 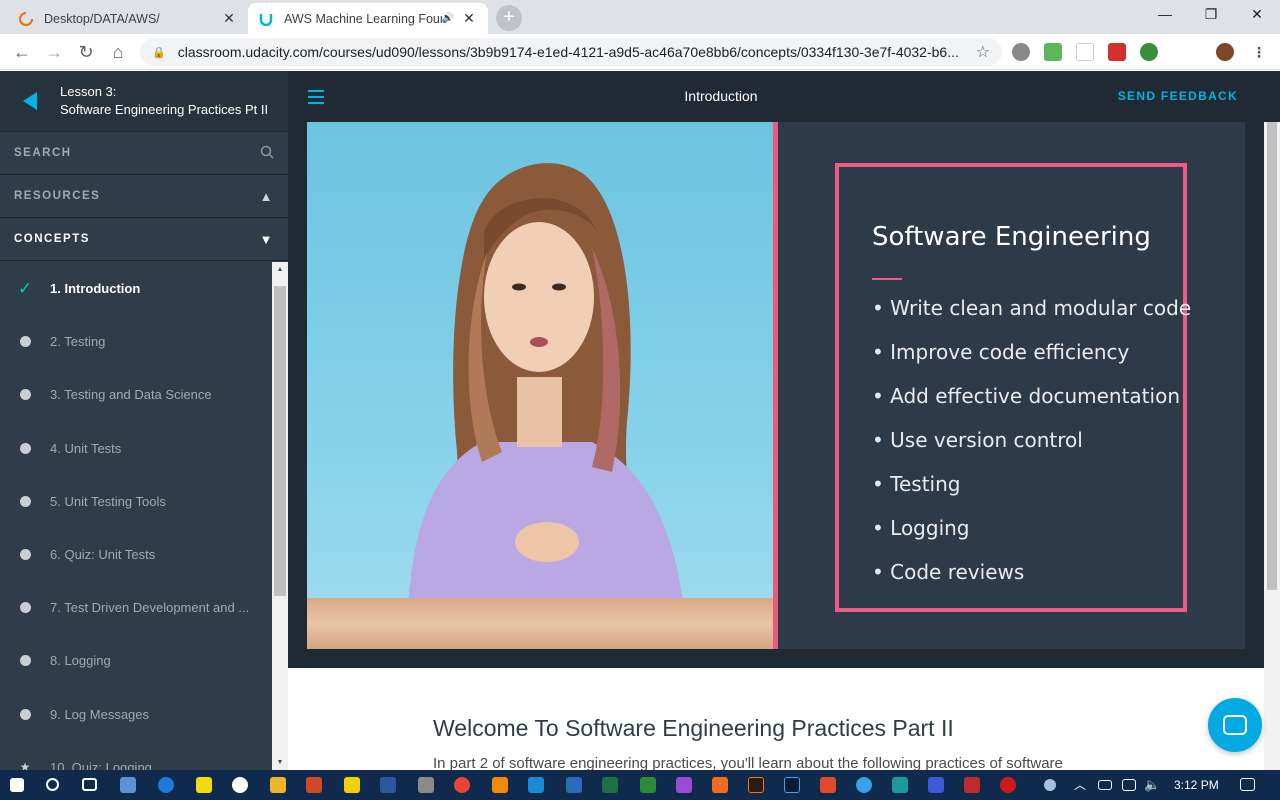 What do you see at coordinates (100, 714) in the screenshot?
I see `concept-label: 9. Log Messages` at bounding box center [100, 714].